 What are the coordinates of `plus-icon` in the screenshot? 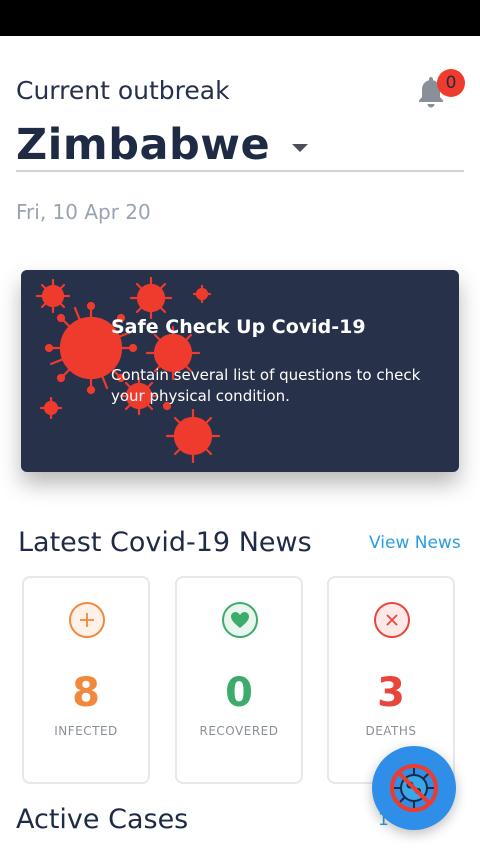 It's located at (87, 620).